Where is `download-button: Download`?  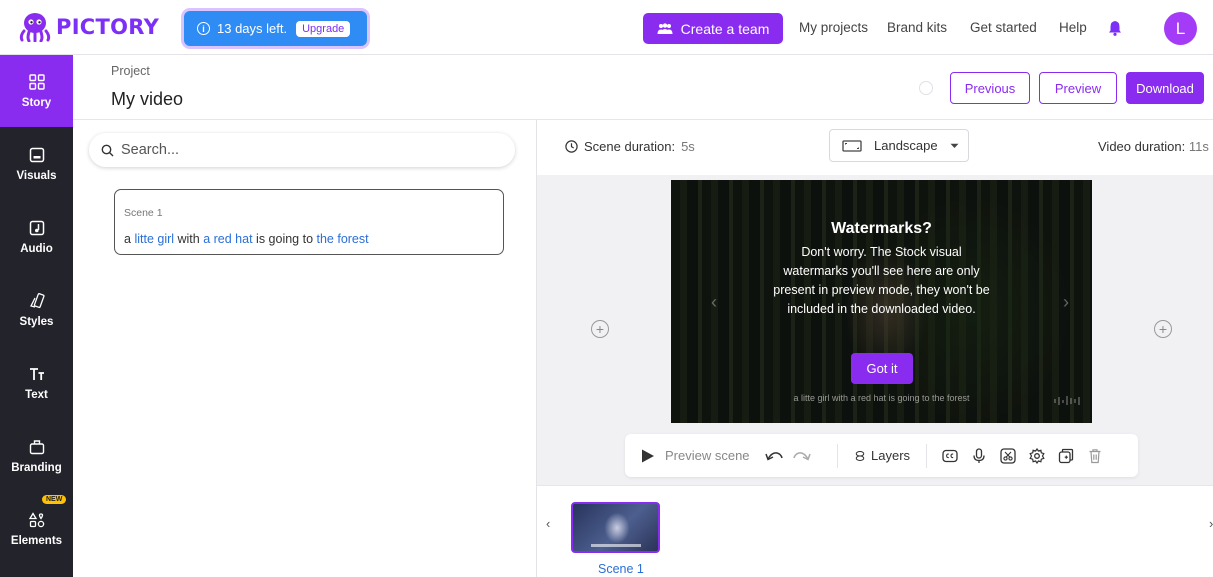
download-button: Download is located at coordinates (1165, 88).